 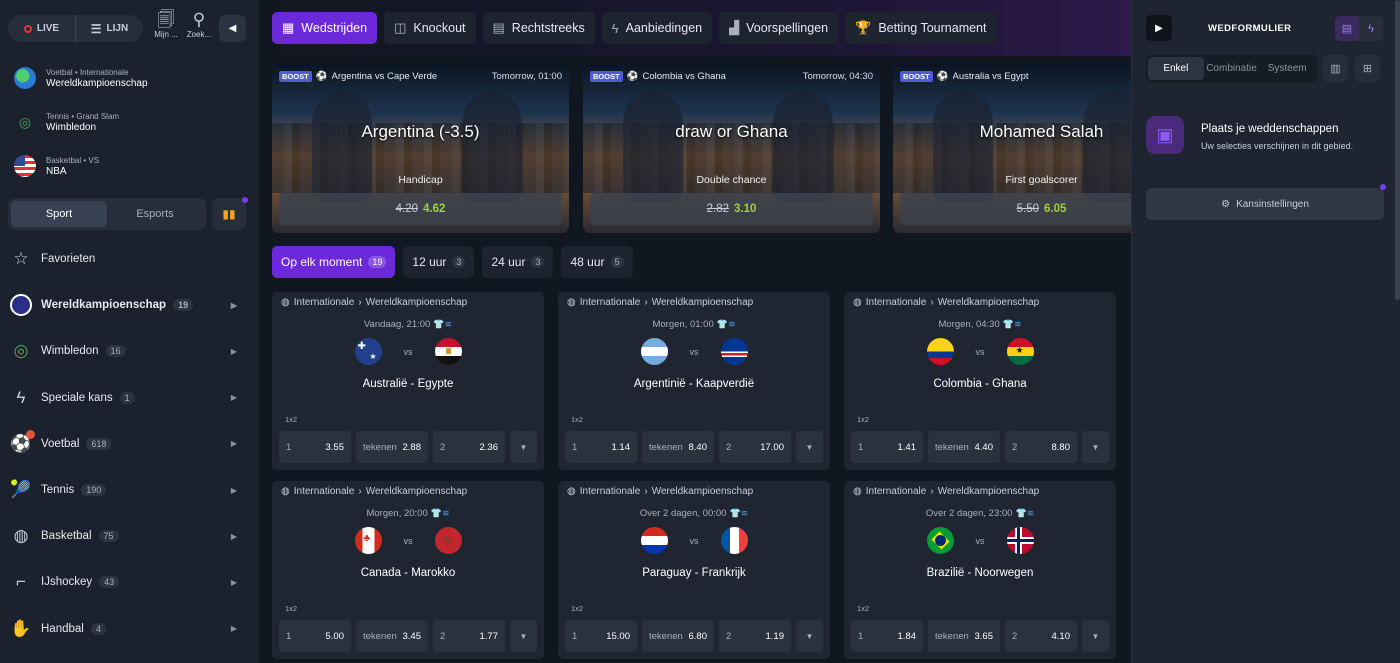 I want to click on nav-item-favorieten: ☆ Favorieten, so click(x=129, y=259).